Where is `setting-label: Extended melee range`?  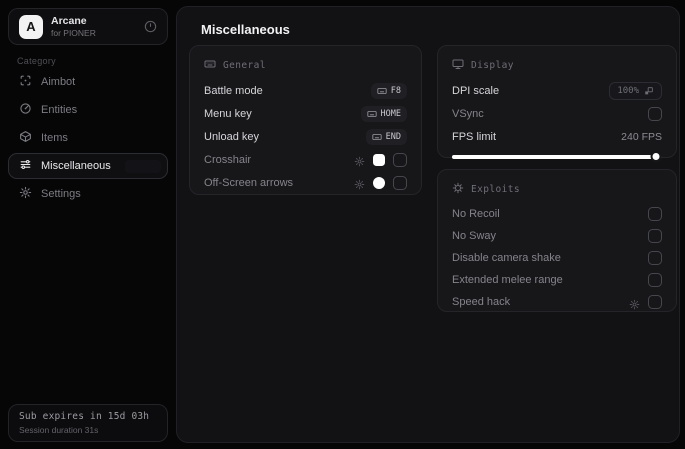
setting-label: Extended melee range is located at coordinates (507, 280).